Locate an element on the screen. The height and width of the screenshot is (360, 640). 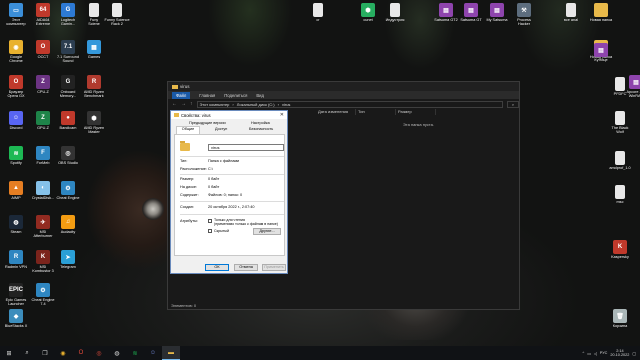
dialog-titlebar: Свойства: virus ✕ is located at coordinates (229, 115).